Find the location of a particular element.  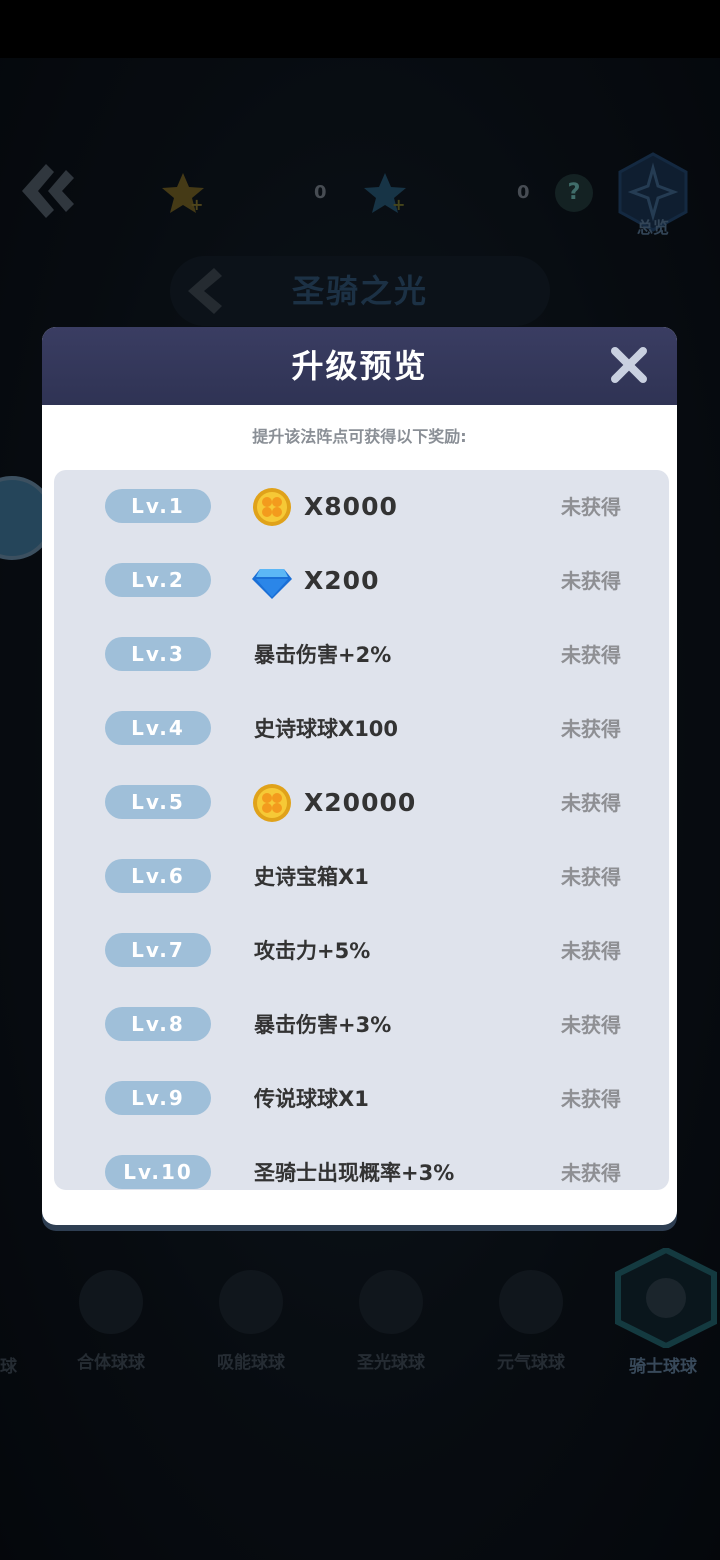

reward-text: 史诗宝箱X1 is located at coordinates (311, 877).